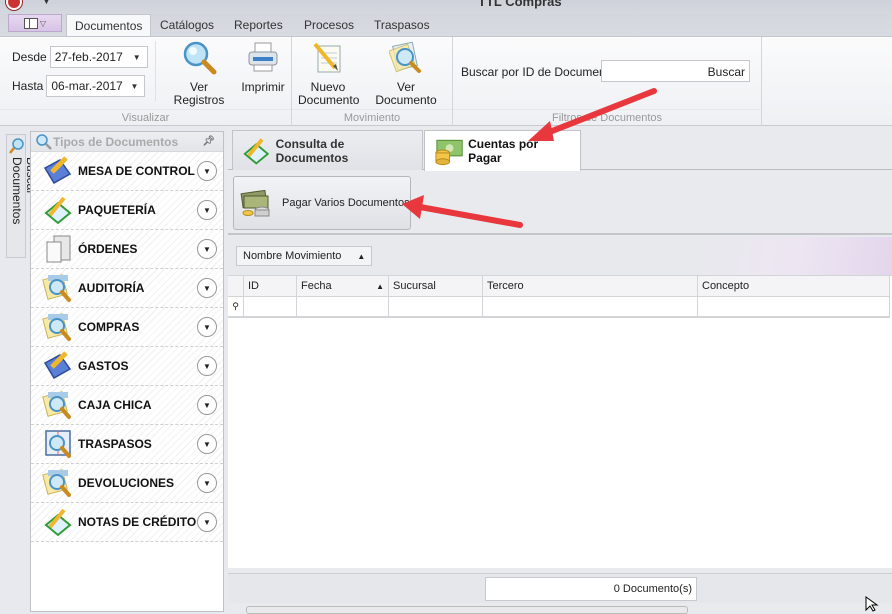 The height and width of the screenshot is (614, 892). I want to click on ribbon-tab-documentos: Documentos, so click(109, 25).